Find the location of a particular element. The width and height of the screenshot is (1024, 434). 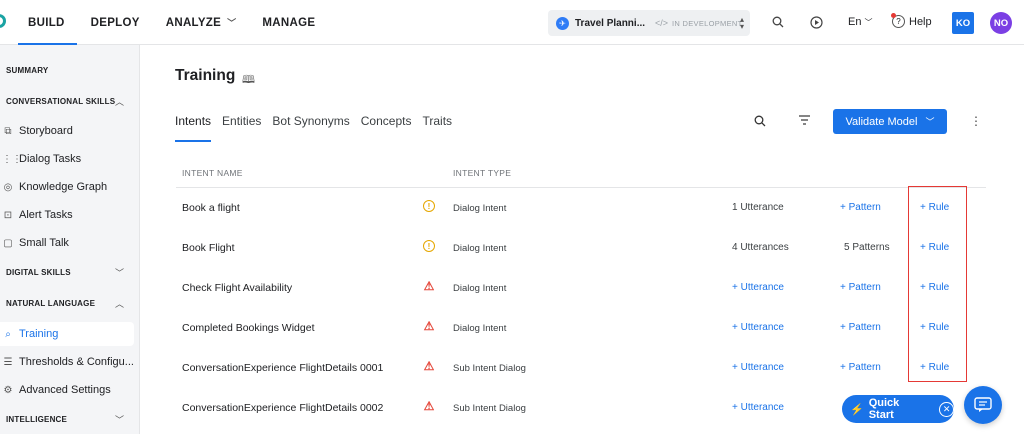

sidebar-section-digital: DIGITAL SKILLS is located at coordinates (38, 272).